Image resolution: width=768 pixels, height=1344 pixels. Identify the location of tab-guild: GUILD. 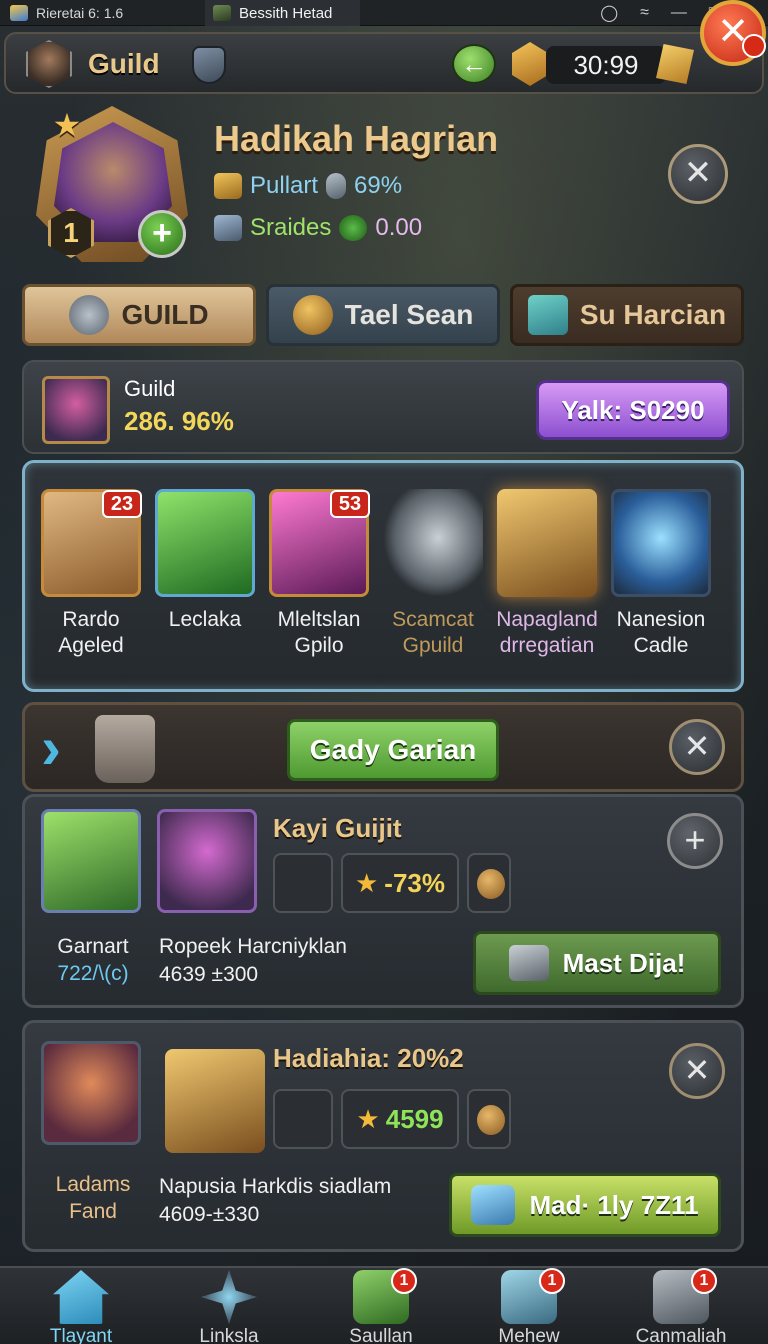
(139, 315).